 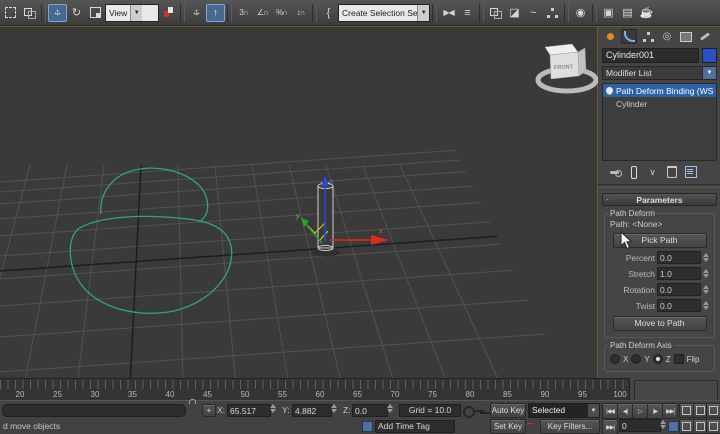 What do you see at coordinates (243, 13) in the screenshot?
I see `snaps-toggle-icon: 3∩` at bounding box center [243, 13].